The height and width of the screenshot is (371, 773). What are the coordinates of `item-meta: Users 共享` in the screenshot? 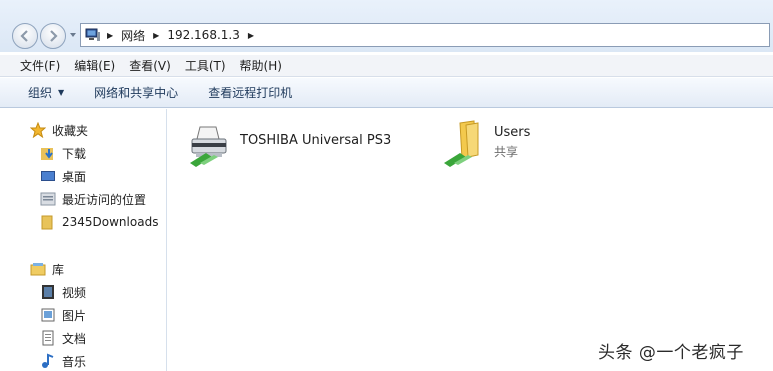 It's located at (512, 139).